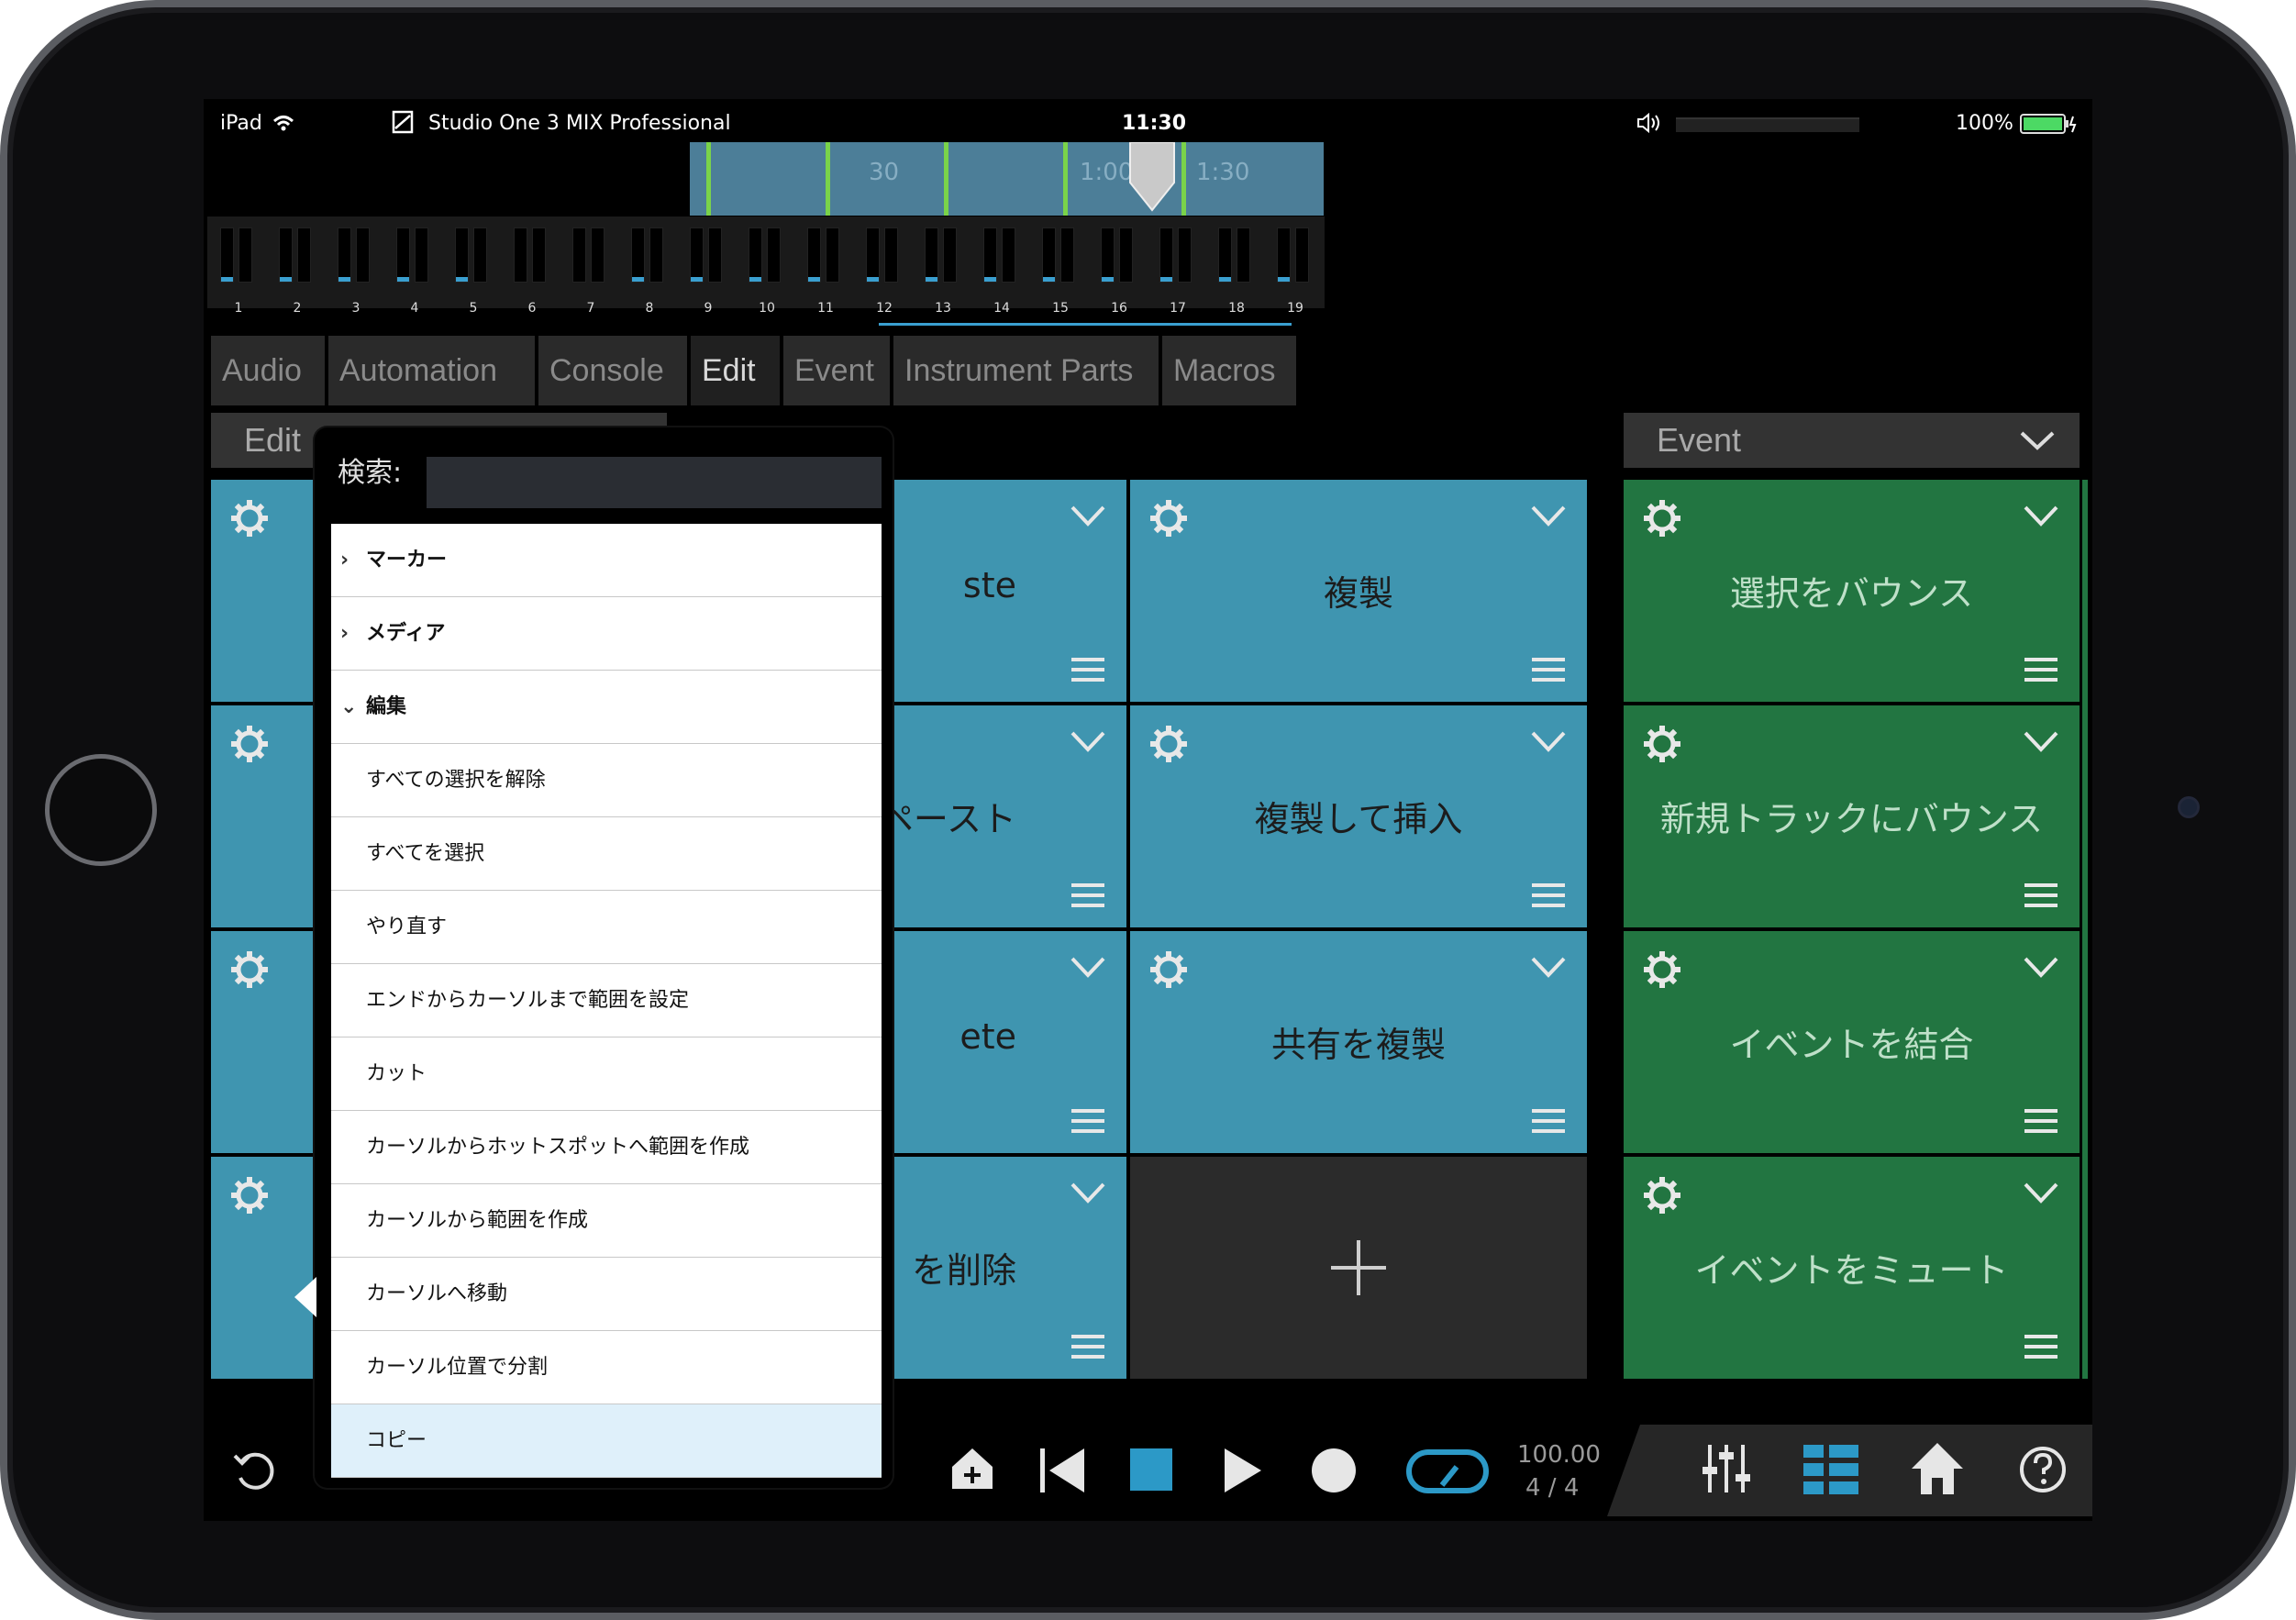 This screenshot has height=1620, width=2296. Describe the element at coordinates (407, 560) in the screenshot. I see `list-item-label: マーカー` at that location.